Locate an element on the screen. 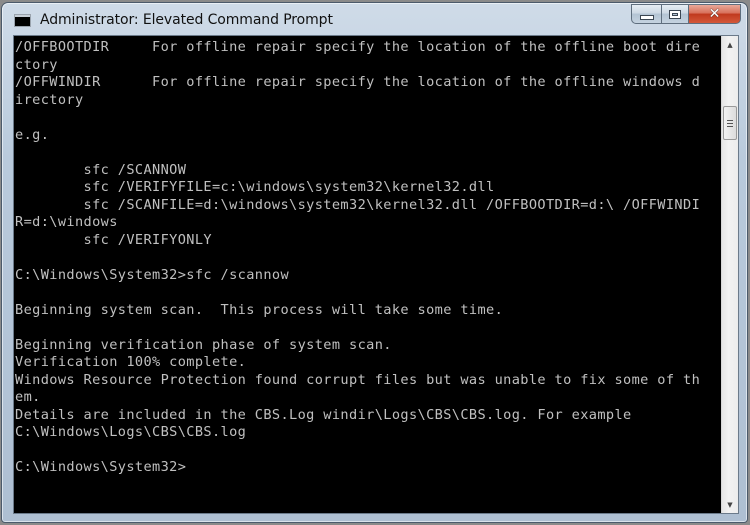 The width and height of the screenshot is (750, 525). console-line: Verification 100% complete. is located at coordinates (131, 362).